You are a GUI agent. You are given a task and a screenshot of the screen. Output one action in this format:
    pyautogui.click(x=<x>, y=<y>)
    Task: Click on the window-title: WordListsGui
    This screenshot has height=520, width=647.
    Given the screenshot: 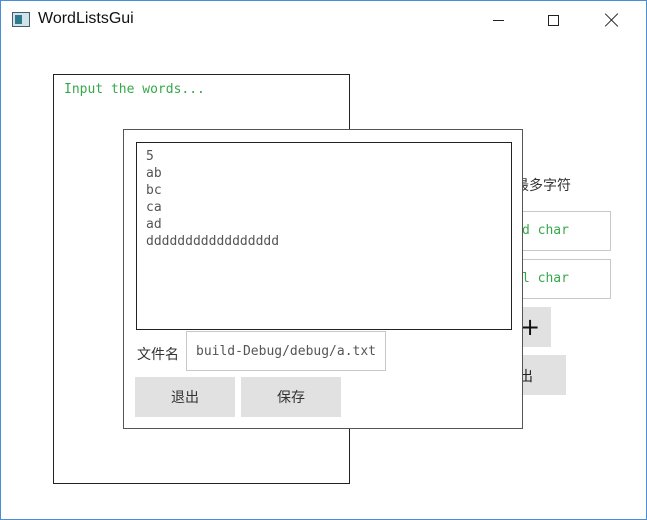 What is the action you would take?
    pyautogui.click(x=86, y=18)
    